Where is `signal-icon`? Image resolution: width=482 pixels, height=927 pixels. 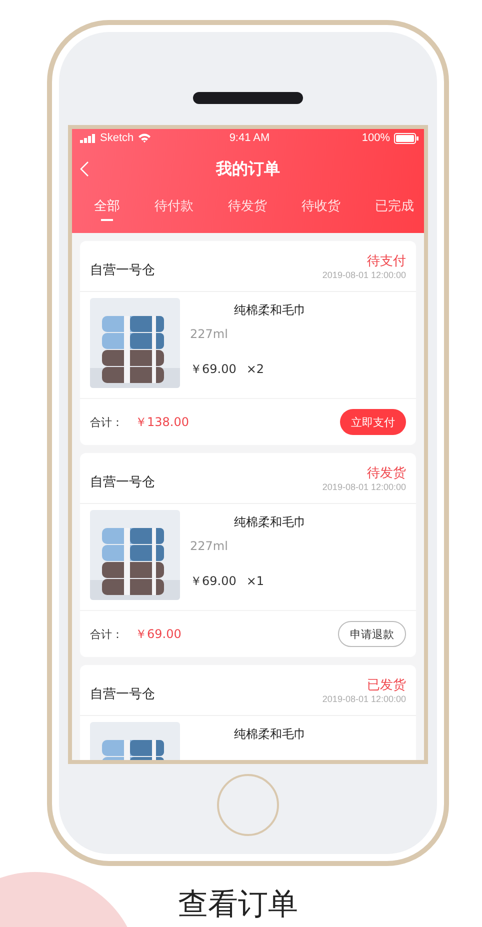 signal-icon is located at coordinates (88, 138).